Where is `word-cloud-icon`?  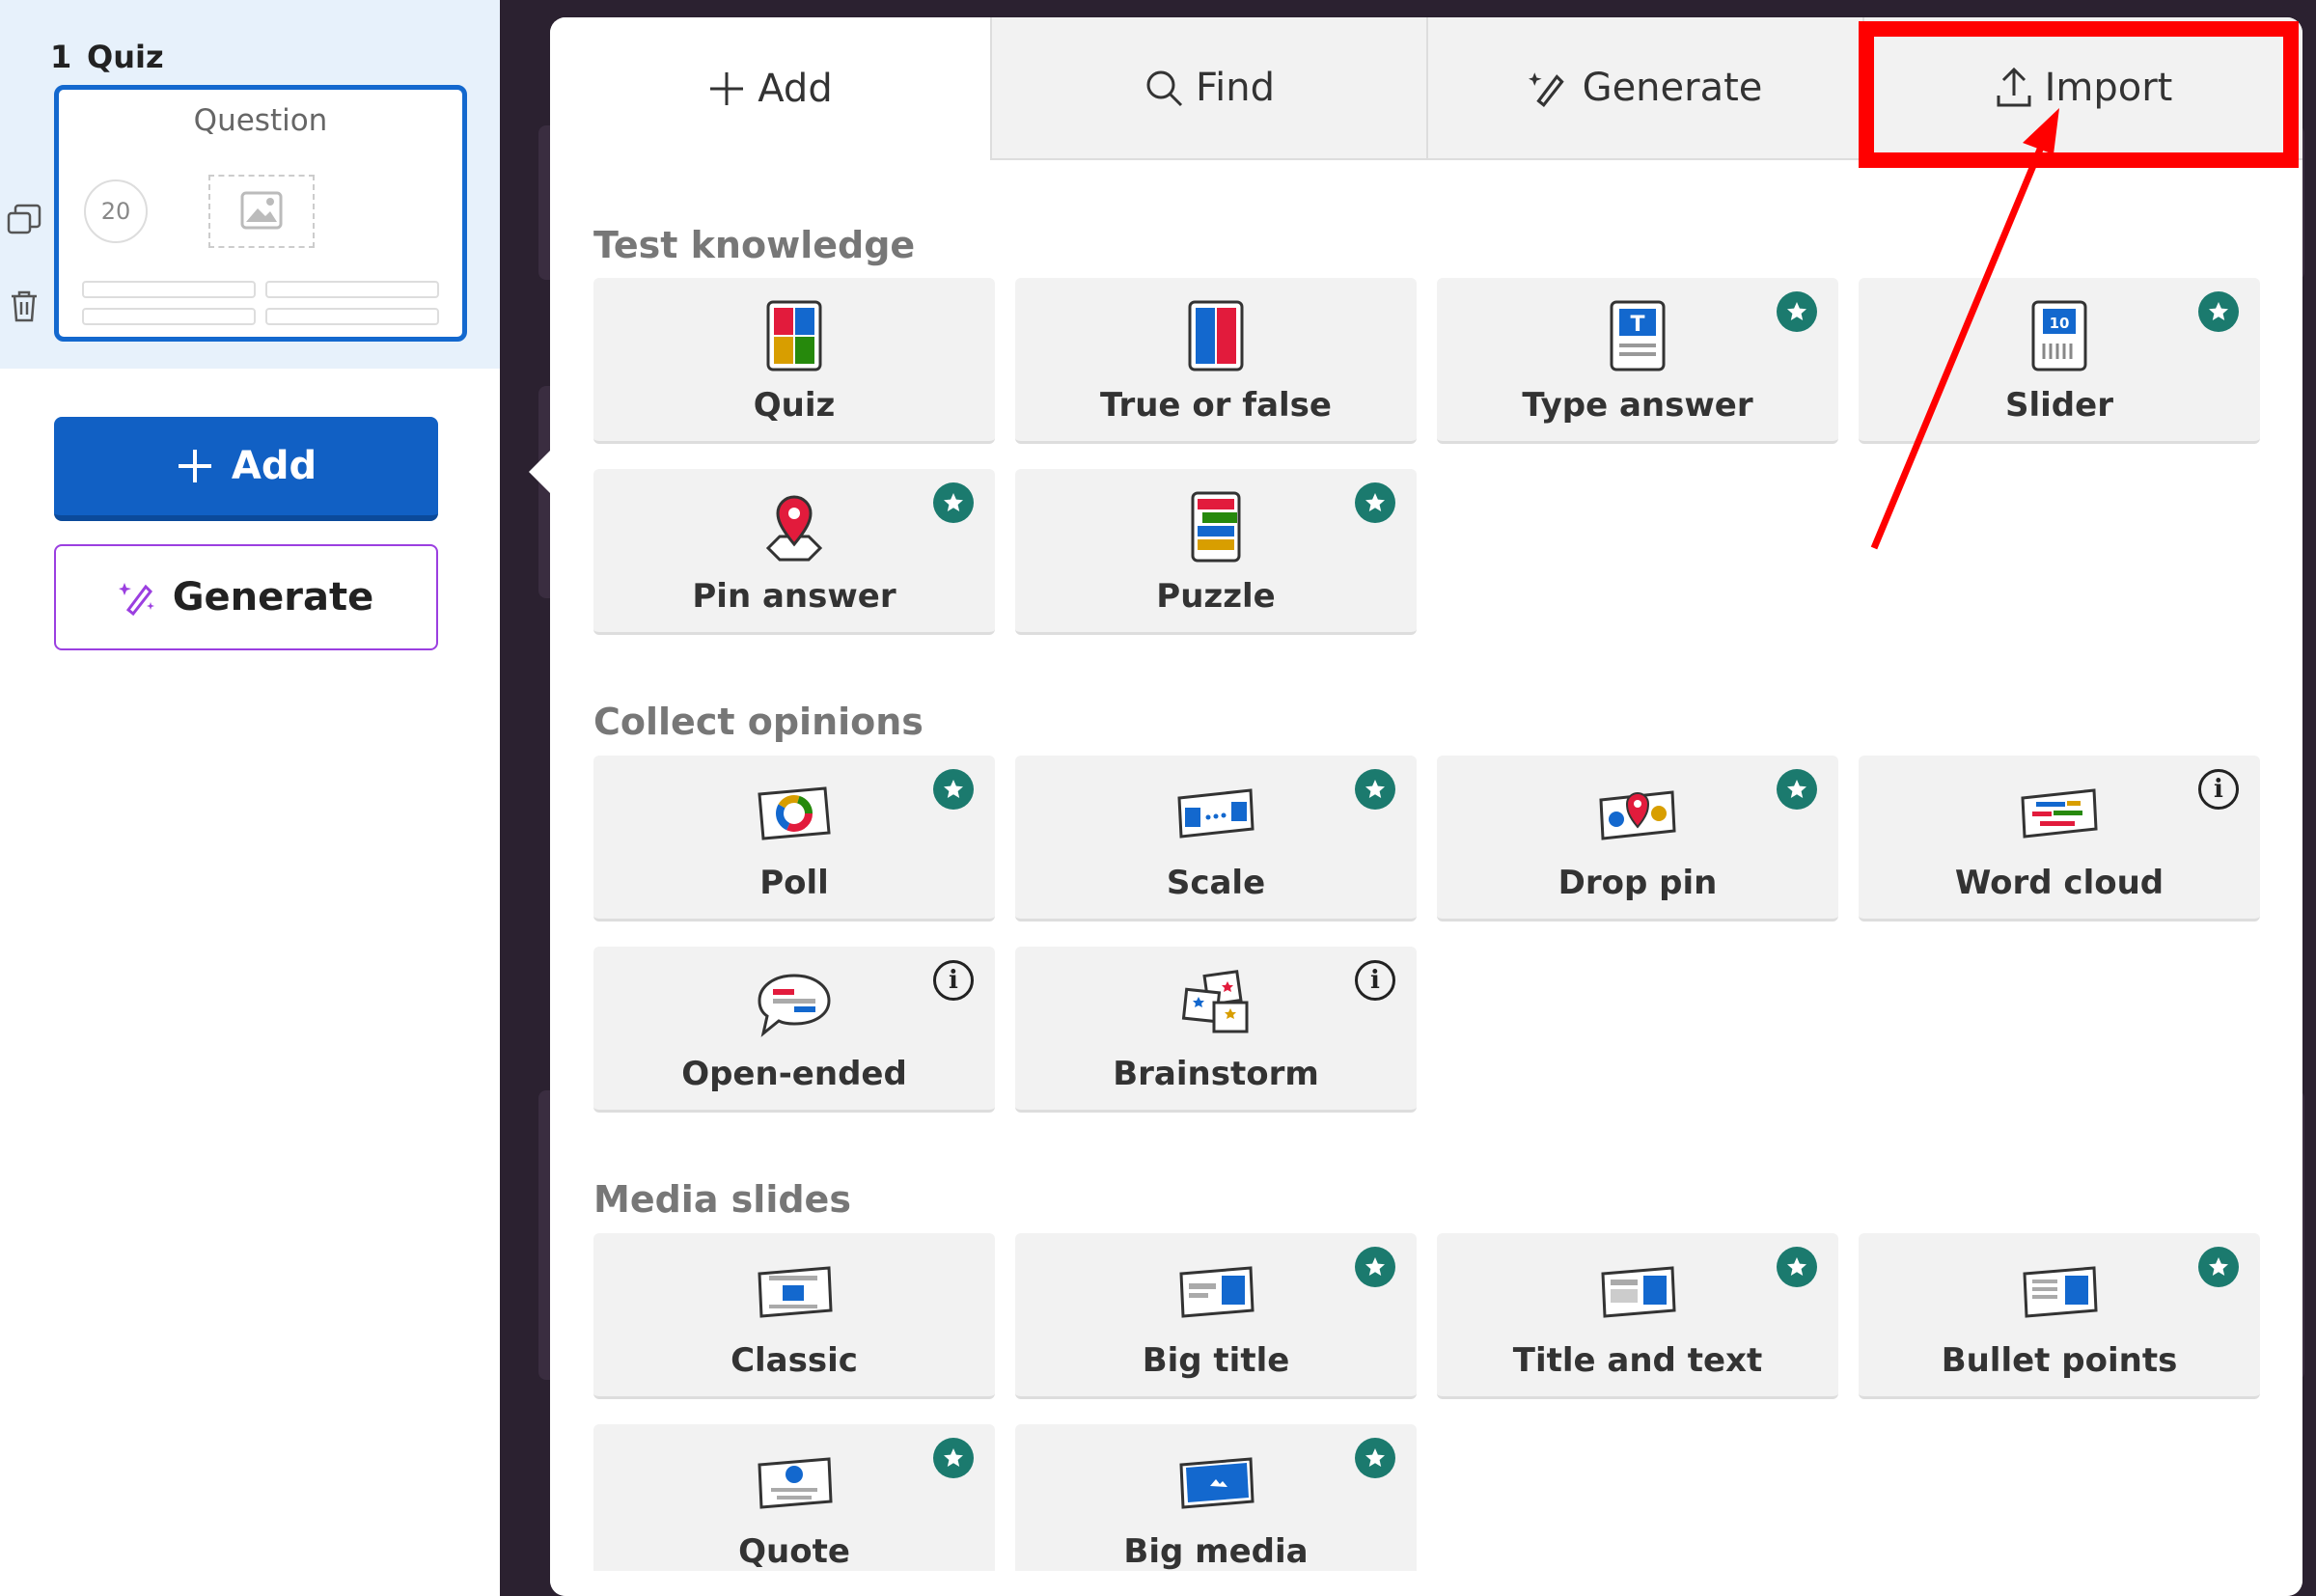
word-cloud-icon is located at coordinates (2059, 814).